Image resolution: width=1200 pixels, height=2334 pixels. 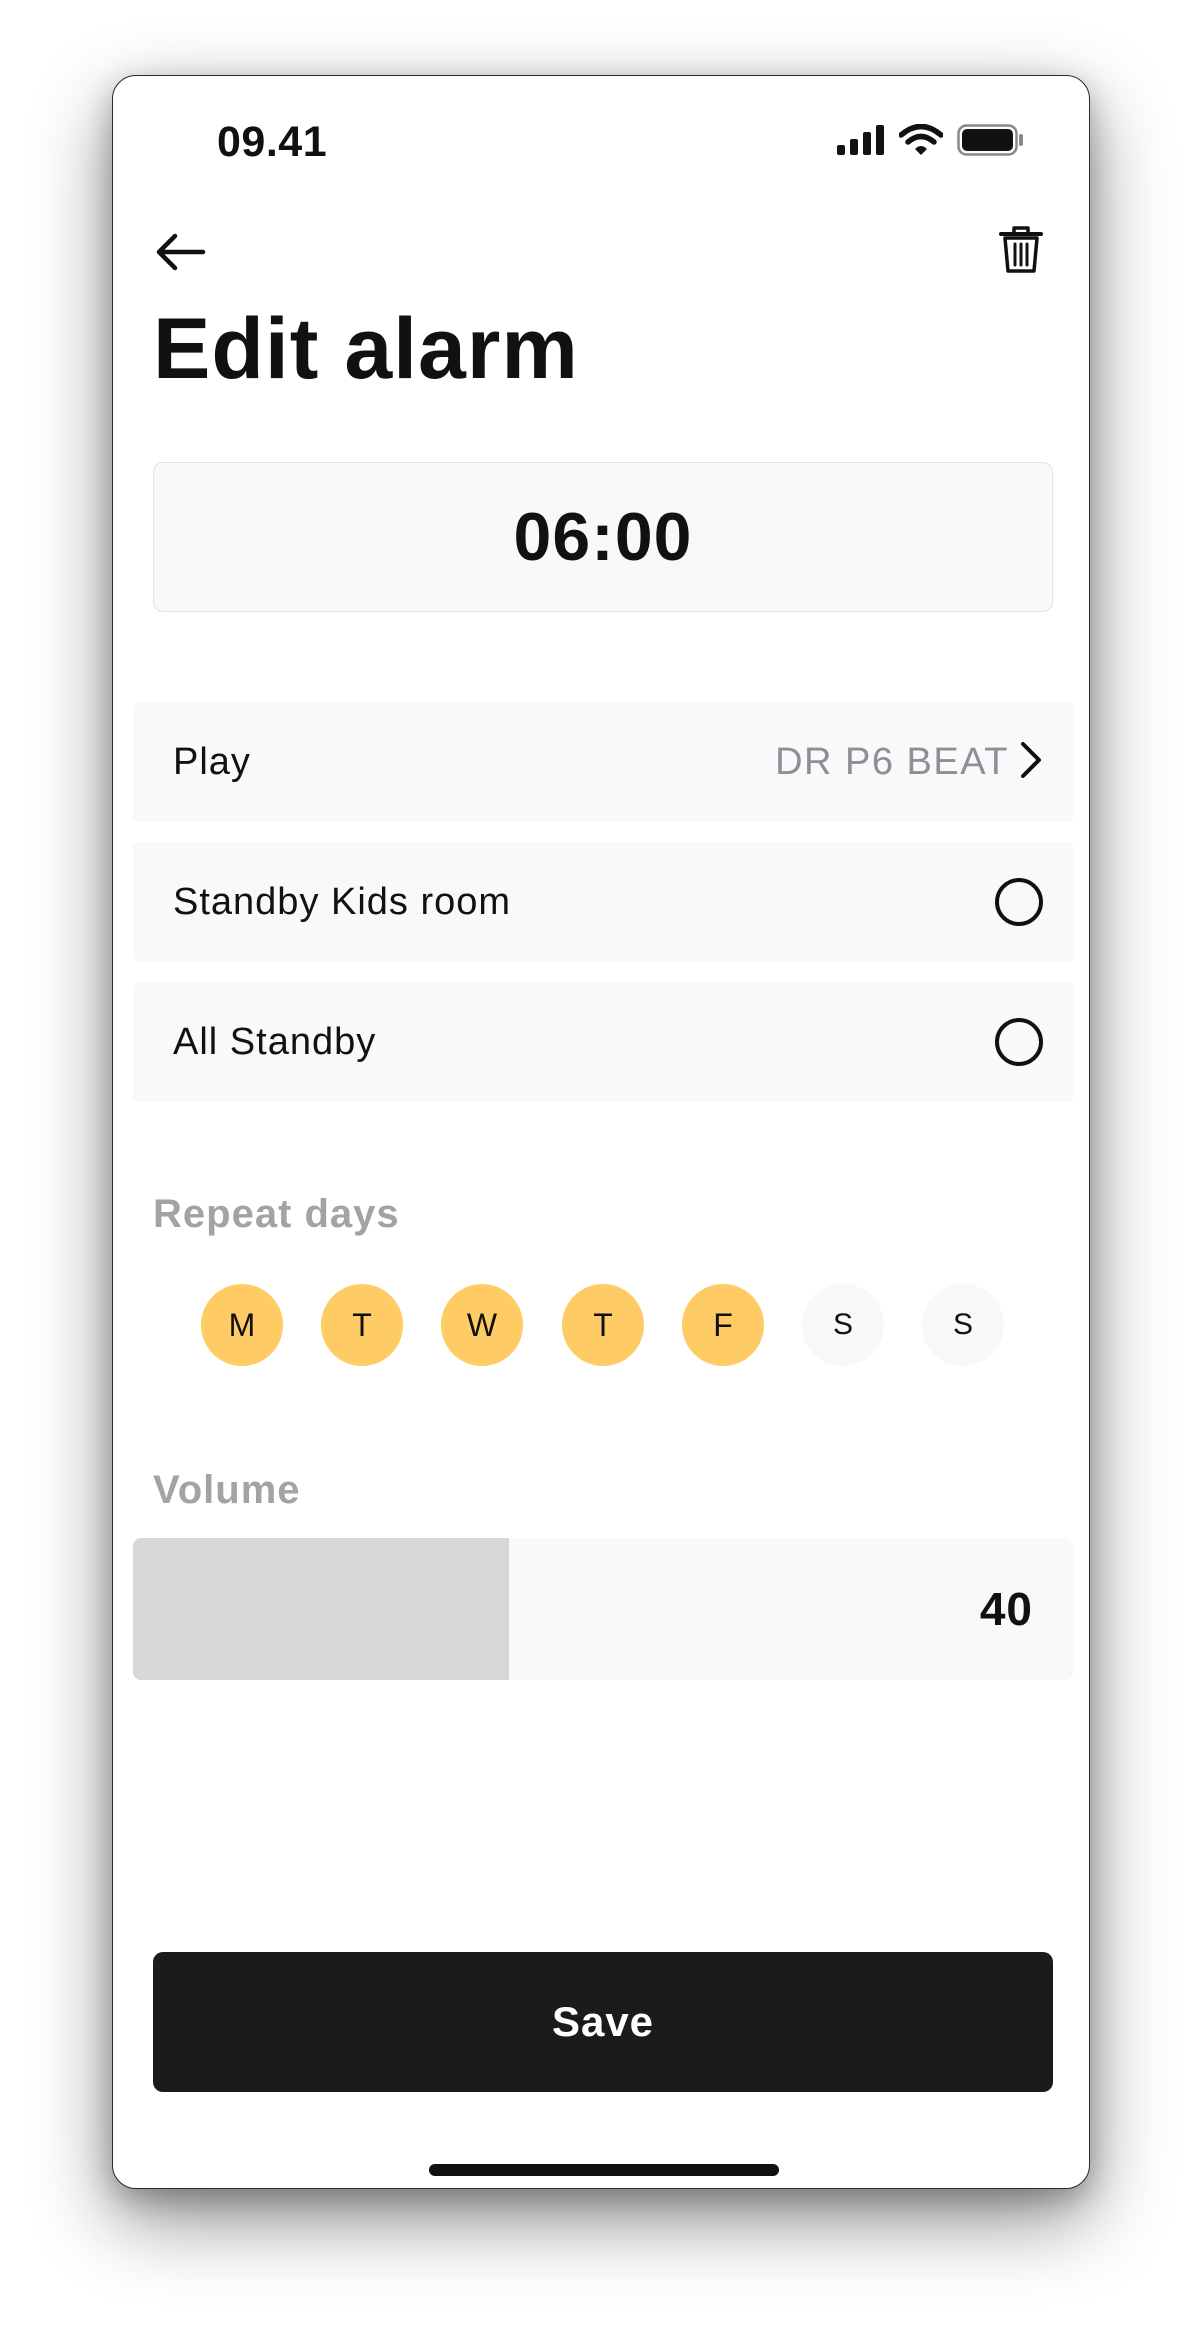 I want to click on battery-icon, so click(x=991, y=142).